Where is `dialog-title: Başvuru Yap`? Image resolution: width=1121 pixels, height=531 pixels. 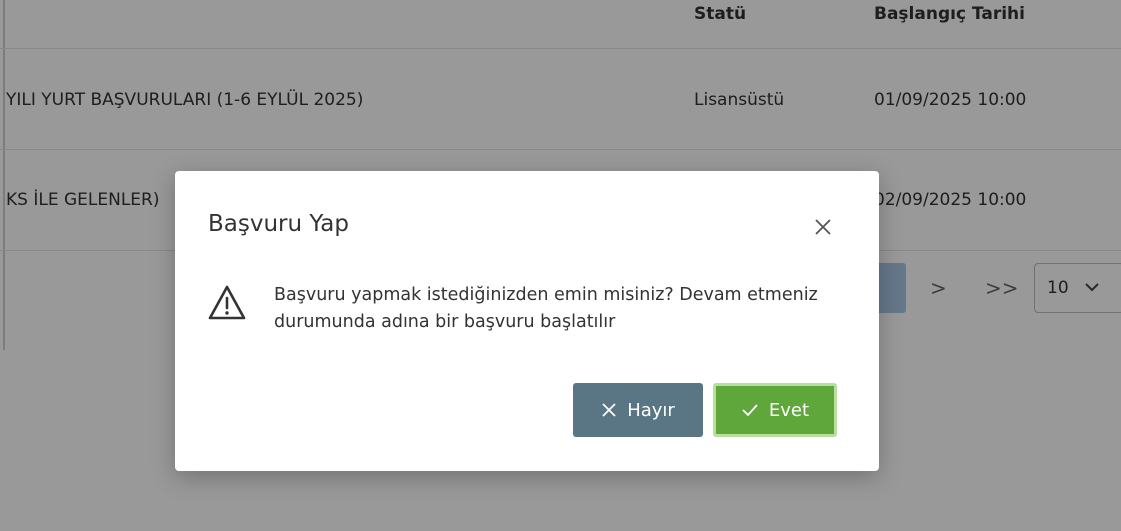
dialog-title: Başvuru Yap is located at coordinates (278, 224).